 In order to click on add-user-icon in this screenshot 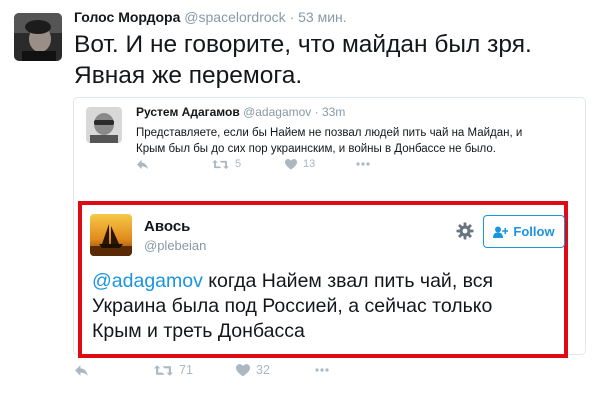, I will do `click(501, 232)`.